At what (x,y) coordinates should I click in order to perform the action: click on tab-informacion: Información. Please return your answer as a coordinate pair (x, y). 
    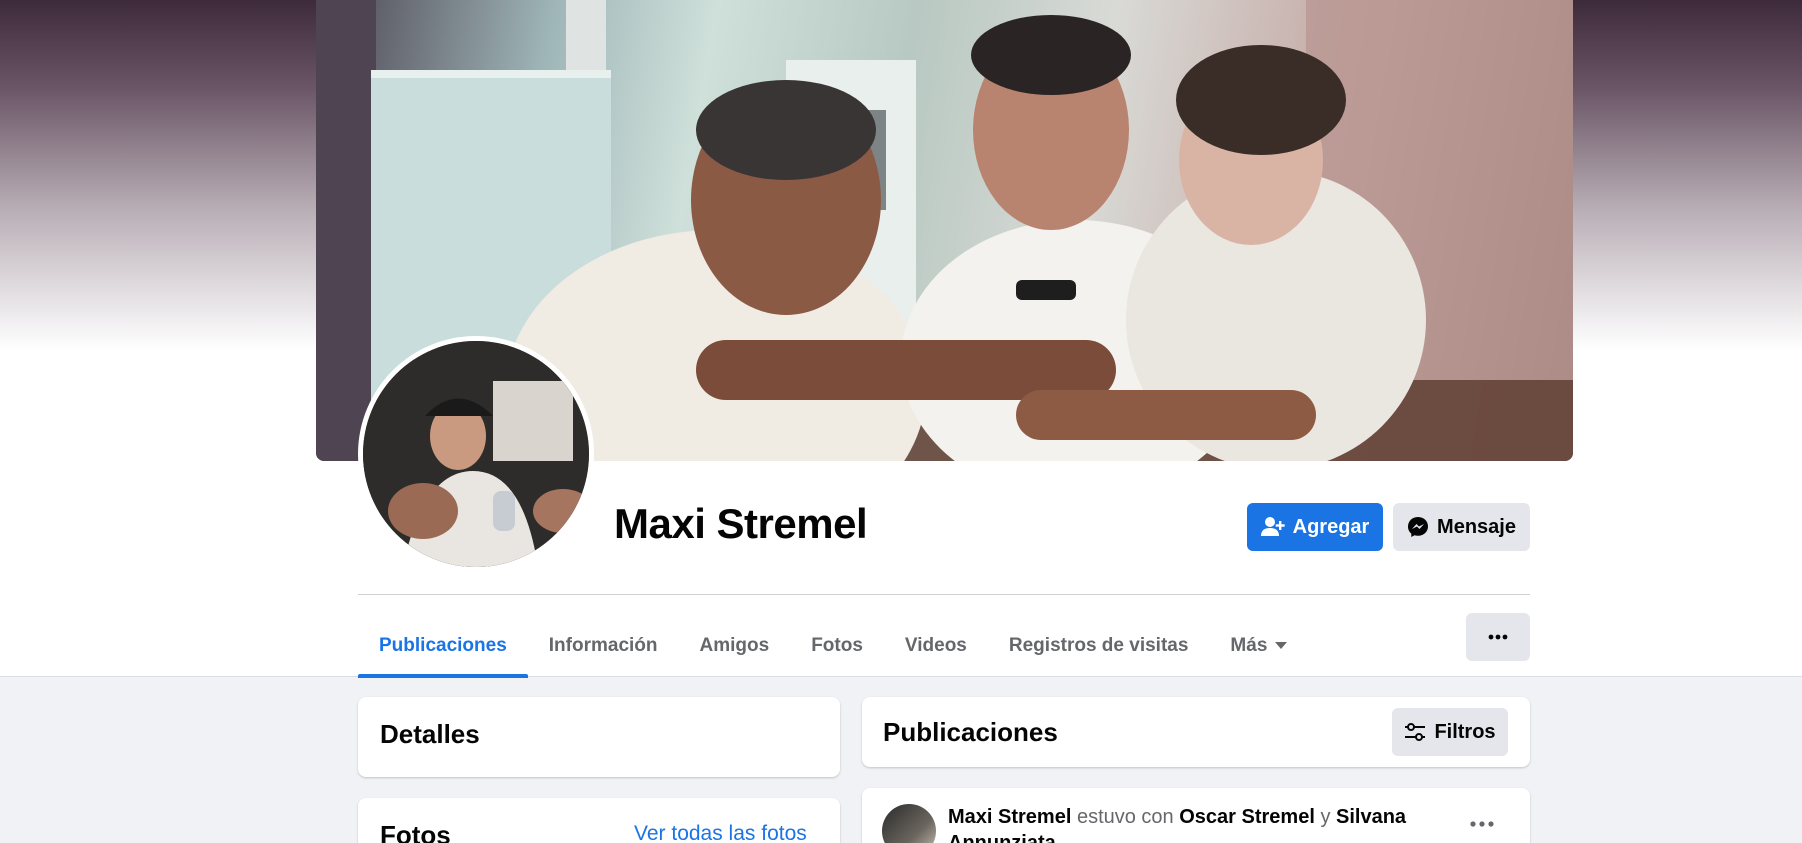
    Looking at the image, I should click on (603, 645).